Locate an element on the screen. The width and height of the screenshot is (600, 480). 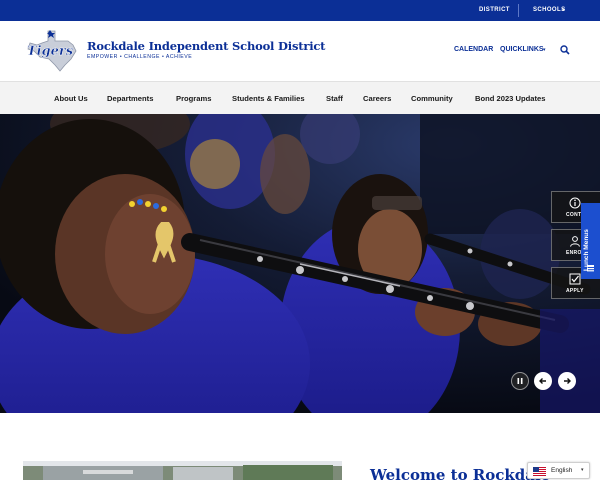
arrow-right-icon is located at coordinates (567, 381).